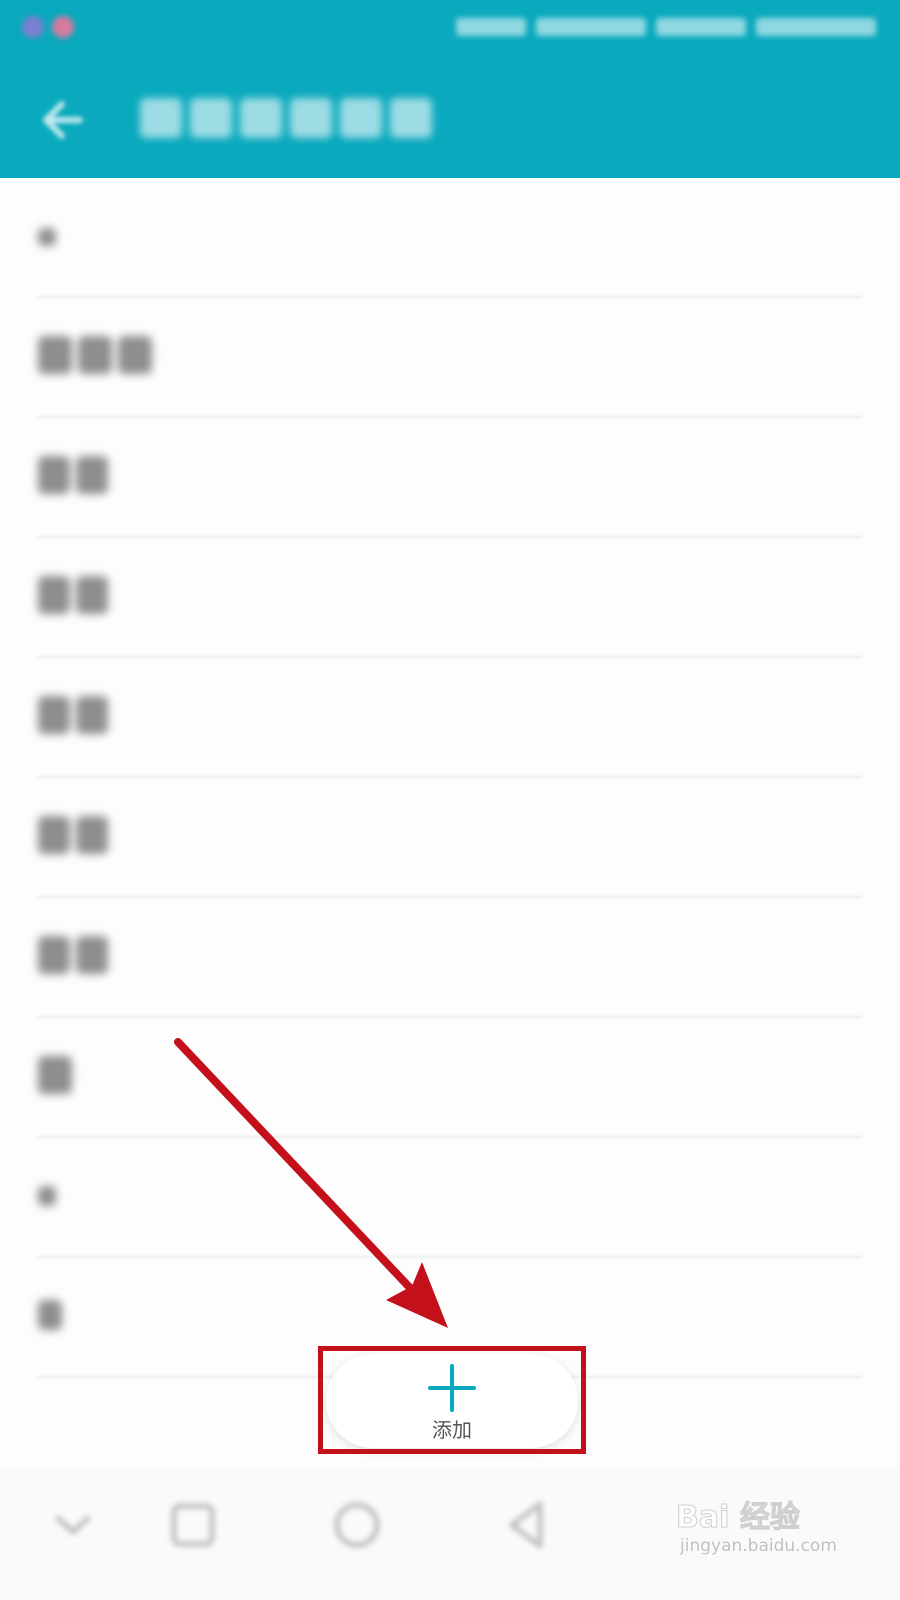 This screenshot has height=1600, width=900. I want to click on status-notification-icons, so click(48, 27).